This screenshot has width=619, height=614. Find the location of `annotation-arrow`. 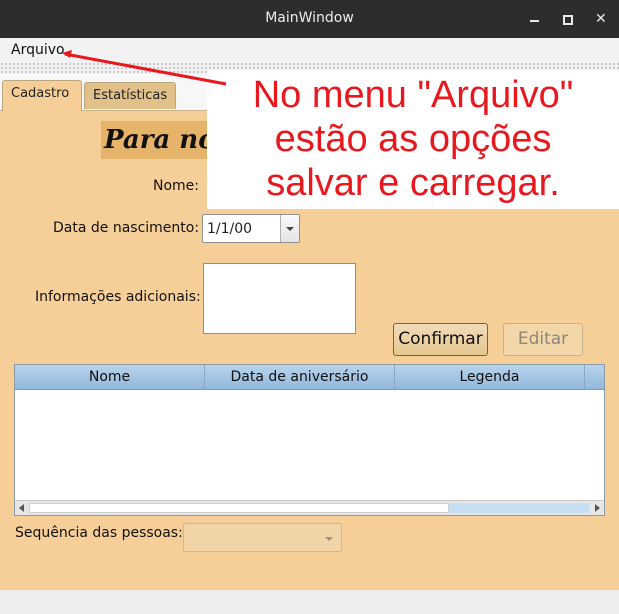

annotation-arrow is located at coordinates (144, 68).